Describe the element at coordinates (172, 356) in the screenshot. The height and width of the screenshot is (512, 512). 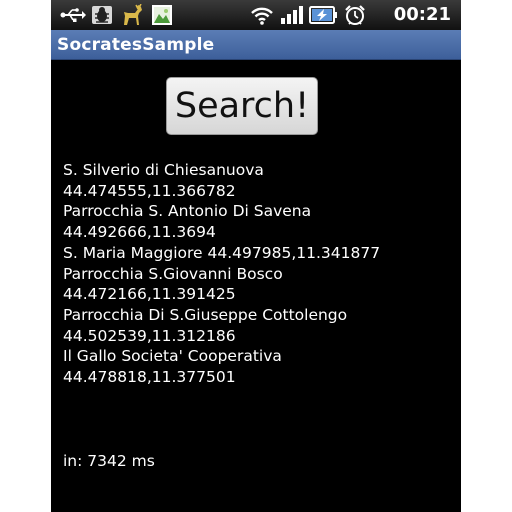
I see `result-line: Il Gallo Societa' Cooperativa` at that location.